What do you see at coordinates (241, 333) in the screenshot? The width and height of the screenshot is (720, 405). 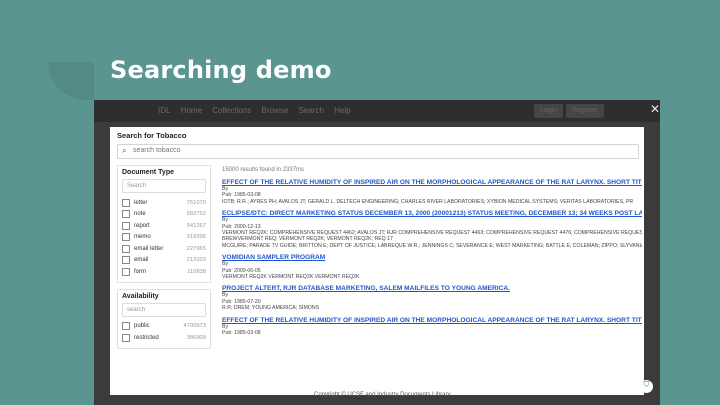 I see `result-meta: Pub: 1985-03-08` at bounding box center [241, 333].